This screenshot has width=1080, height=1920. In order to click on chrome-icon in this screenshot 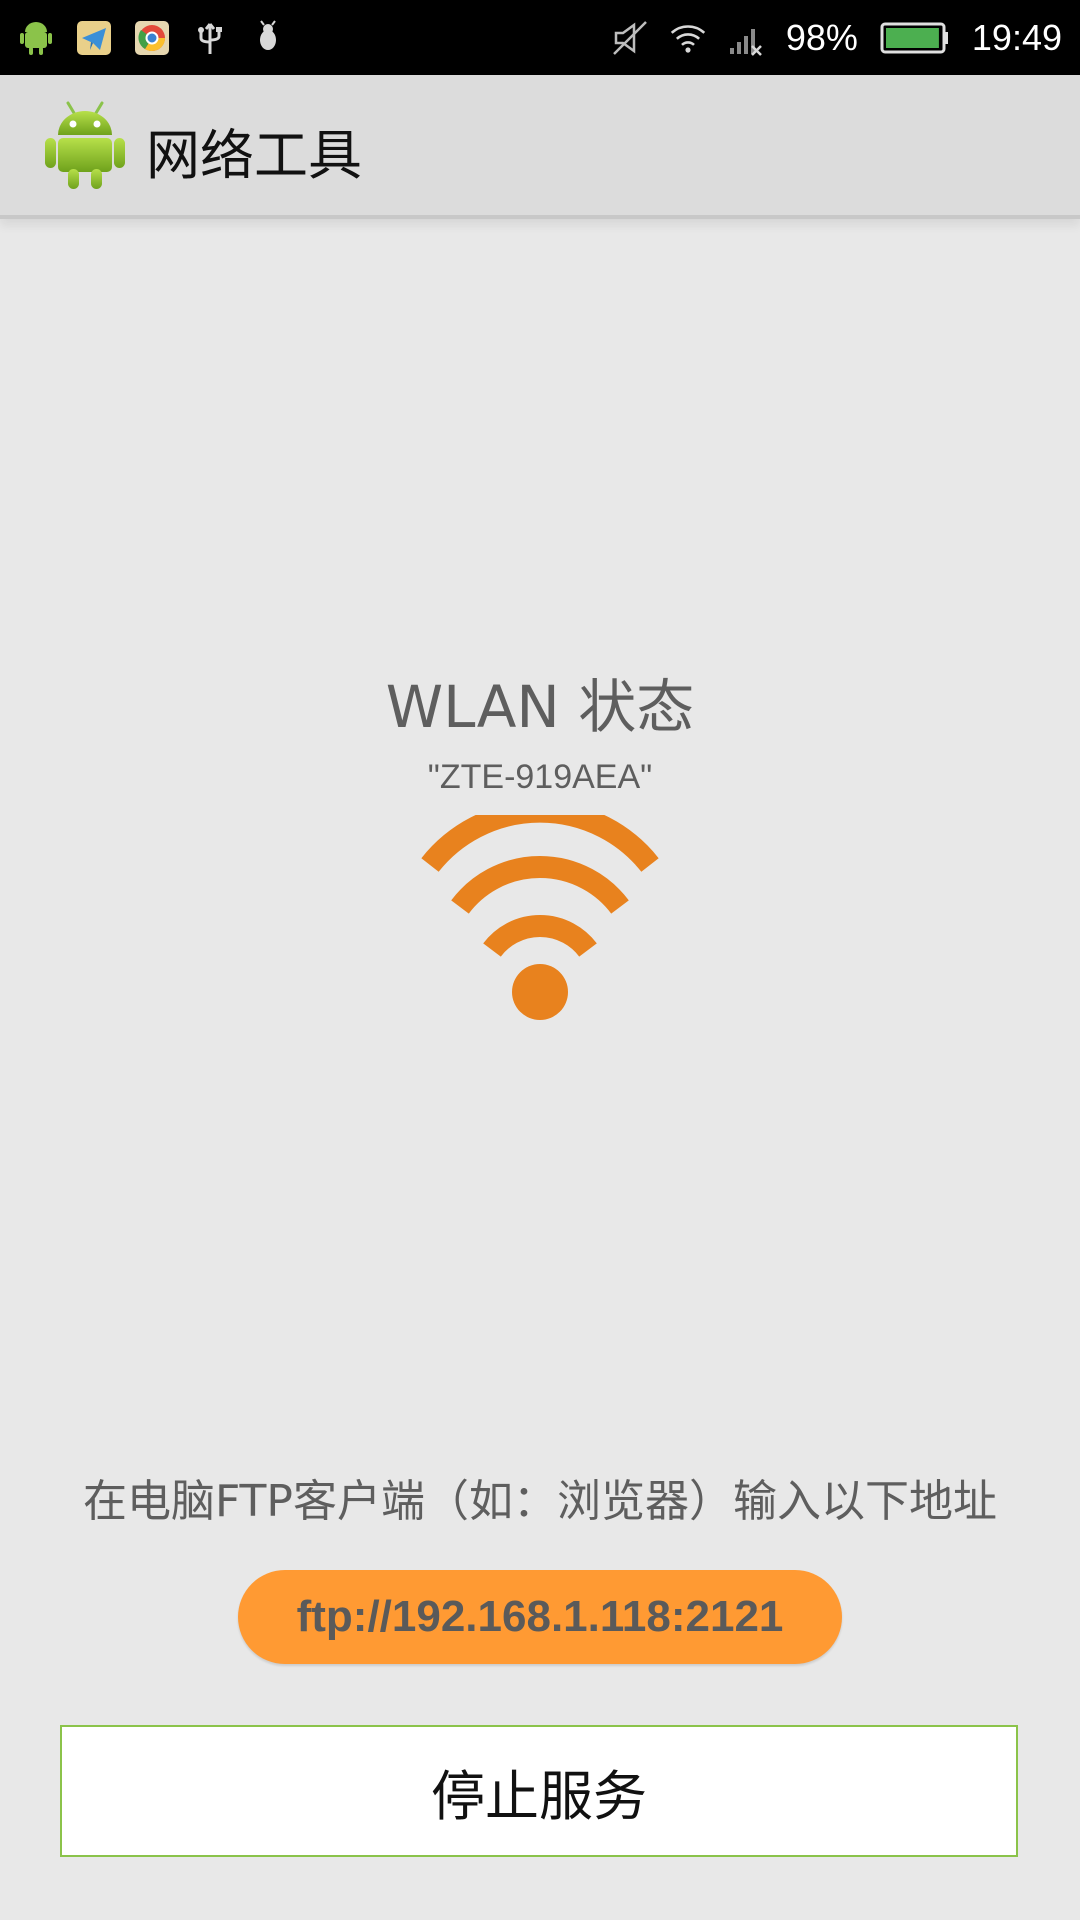, I will do `click(152, 38)`.